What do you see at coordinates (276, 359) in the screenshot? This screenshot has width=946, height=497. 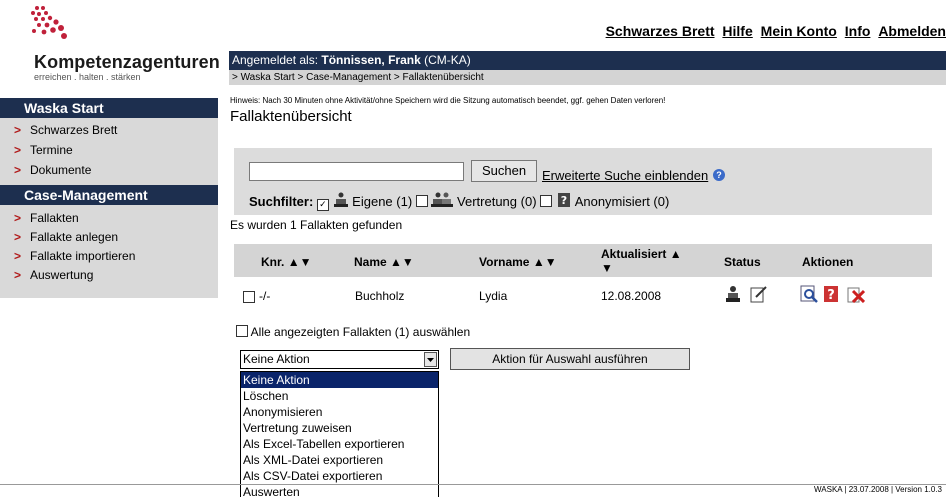 I see `action-select-value: Keine Aktion` at bounding box center [276, 359].